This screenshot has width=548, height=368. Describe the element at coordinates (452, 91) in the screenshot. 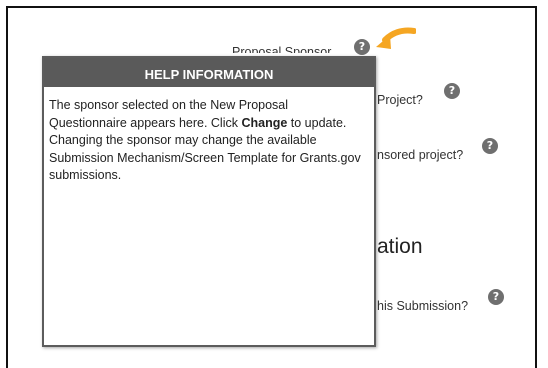

I see `field-2-help-icon: ?` at that location.